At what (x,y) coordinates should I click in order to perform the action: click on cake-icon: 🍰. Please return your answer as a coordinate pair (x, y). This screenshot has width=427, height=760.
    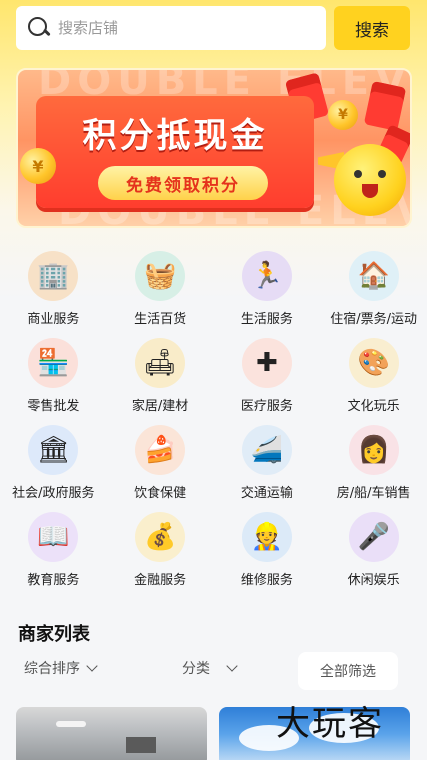
    Looking at the image, I should click on (160, 450).